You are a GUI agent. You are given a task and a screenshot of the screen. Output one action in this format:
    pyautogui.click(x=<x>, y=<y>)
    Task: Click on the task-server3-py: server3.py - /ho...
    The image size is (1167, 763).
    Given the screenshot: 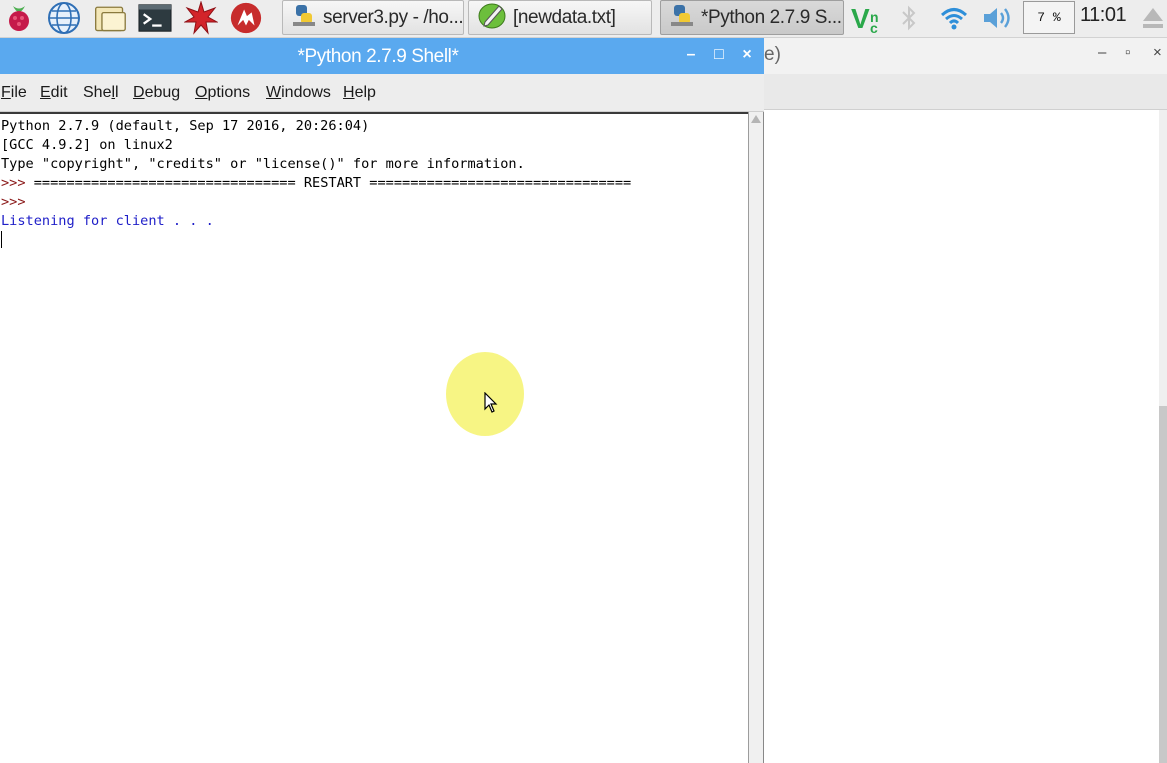 What is the action you would take?
    pyautogui.click(x=373, y=17)
    